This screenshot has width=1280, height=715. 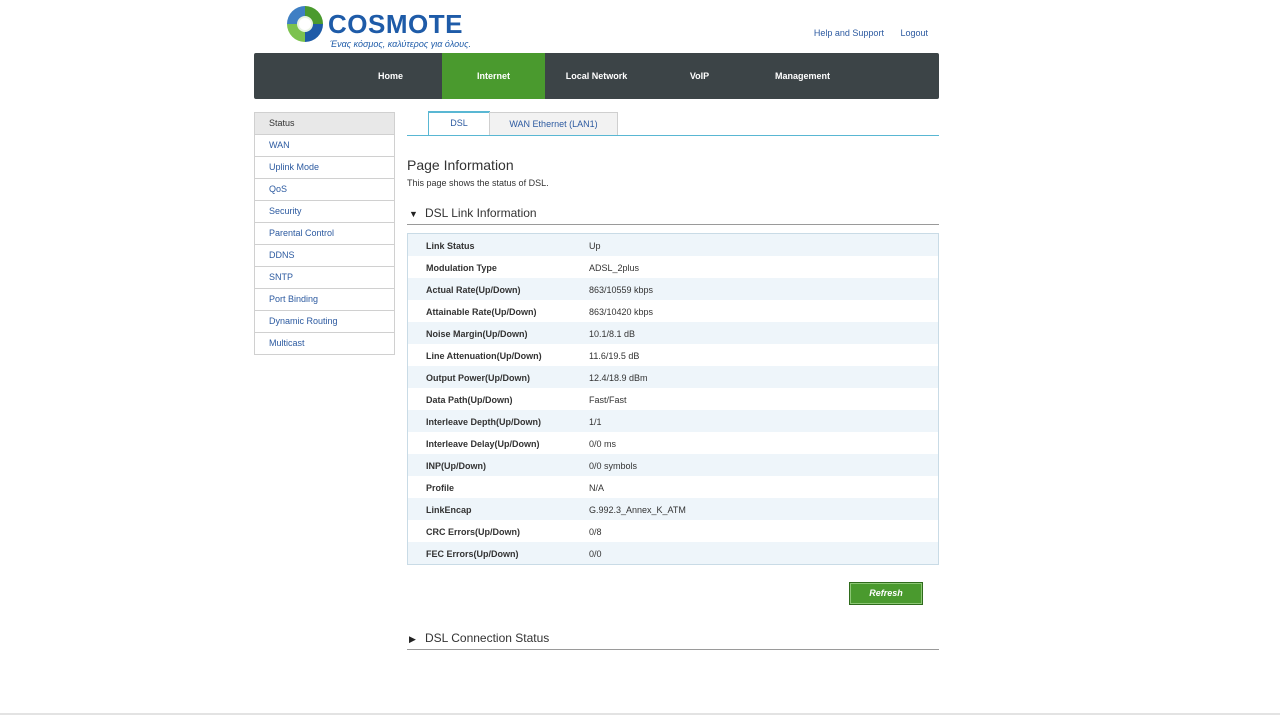 What do you see at coordinates (305, 24) in the screenshot?
I see `cosmote-swirl-icon` at bounding box center [305, 24].